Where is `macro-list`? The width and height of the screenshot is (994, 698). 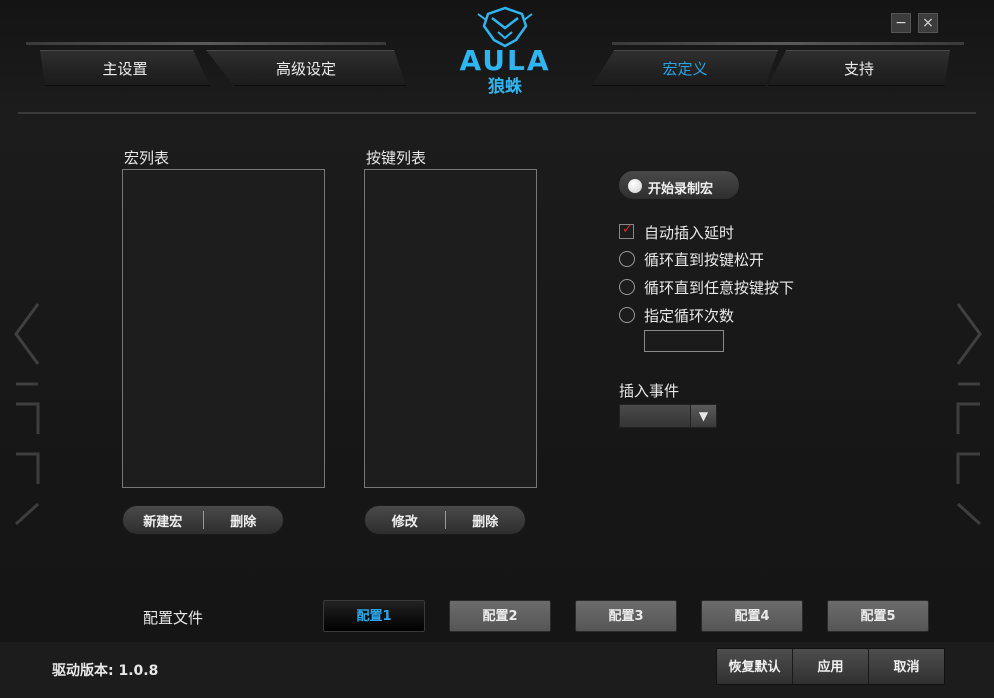 macro-list is located at coordinates (223, 328).